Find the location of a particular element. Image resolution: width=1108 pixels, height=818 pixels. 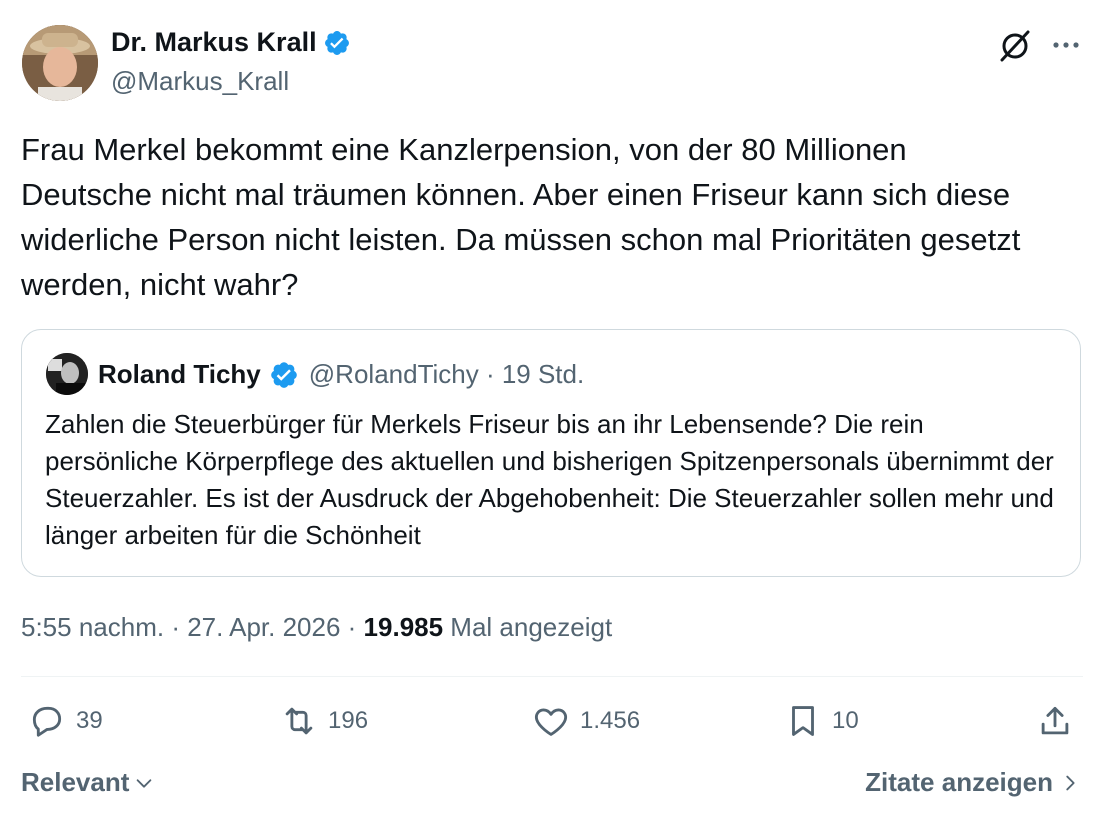

author-name-row: Dr. Markus Krall is located at coordinates (231, 42).